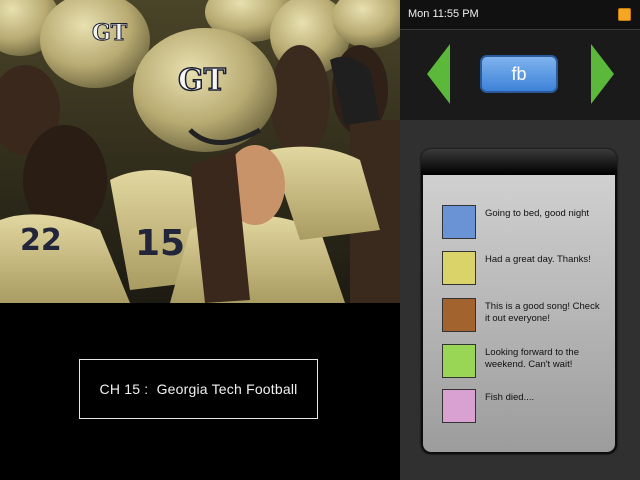  Describe the element at coordinates (624, 14) in the screenshot. I see `notification-square-icon` at that location.